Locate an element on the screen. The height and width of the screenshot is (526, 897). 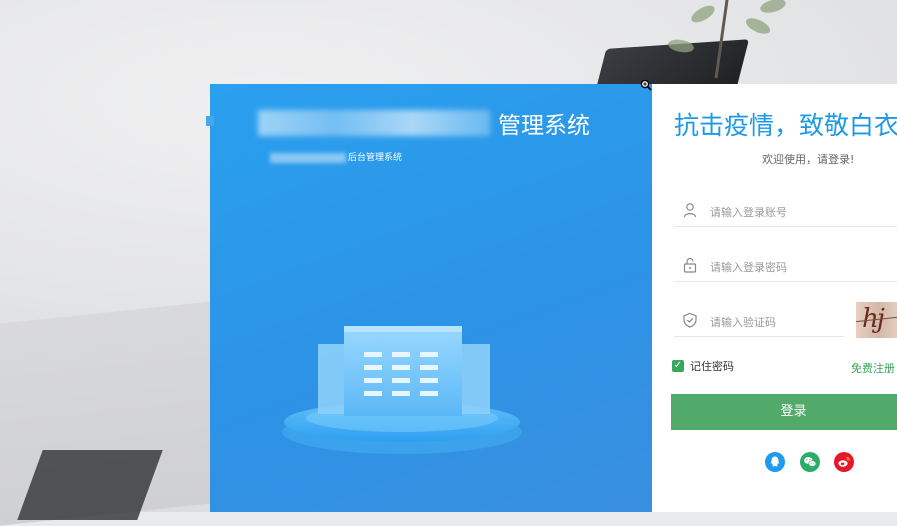
background-table-leg is located at coordinates (90, 485).